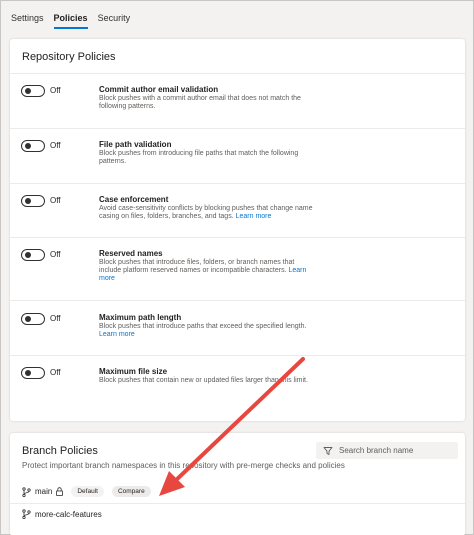 Image resolution: width=474 pixels, height=535 pixels. Describe the element at coordinates (69, 57) in the screenshot. I see `repository-policies-title: Repository Policies` at that location.